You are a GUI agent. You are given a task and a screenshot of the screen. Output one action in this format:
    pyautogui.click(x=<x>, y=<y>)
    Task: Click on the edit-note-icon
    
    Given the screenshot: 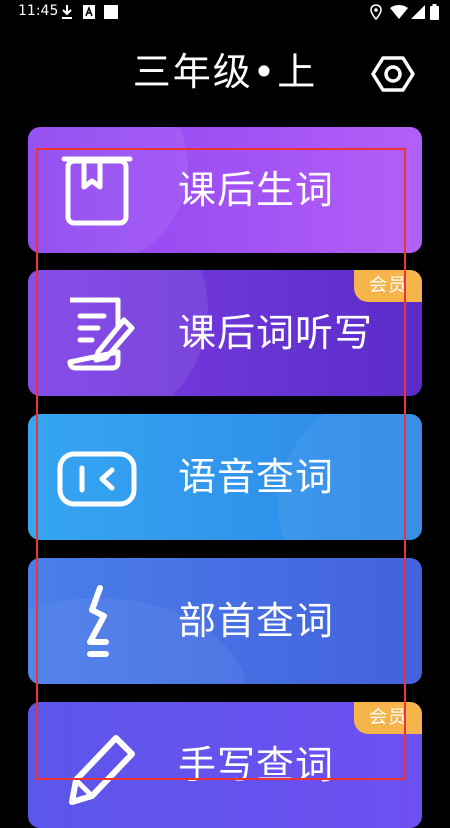 What is the action you would take?
    pyautogui.click(x=101, y=334)
    